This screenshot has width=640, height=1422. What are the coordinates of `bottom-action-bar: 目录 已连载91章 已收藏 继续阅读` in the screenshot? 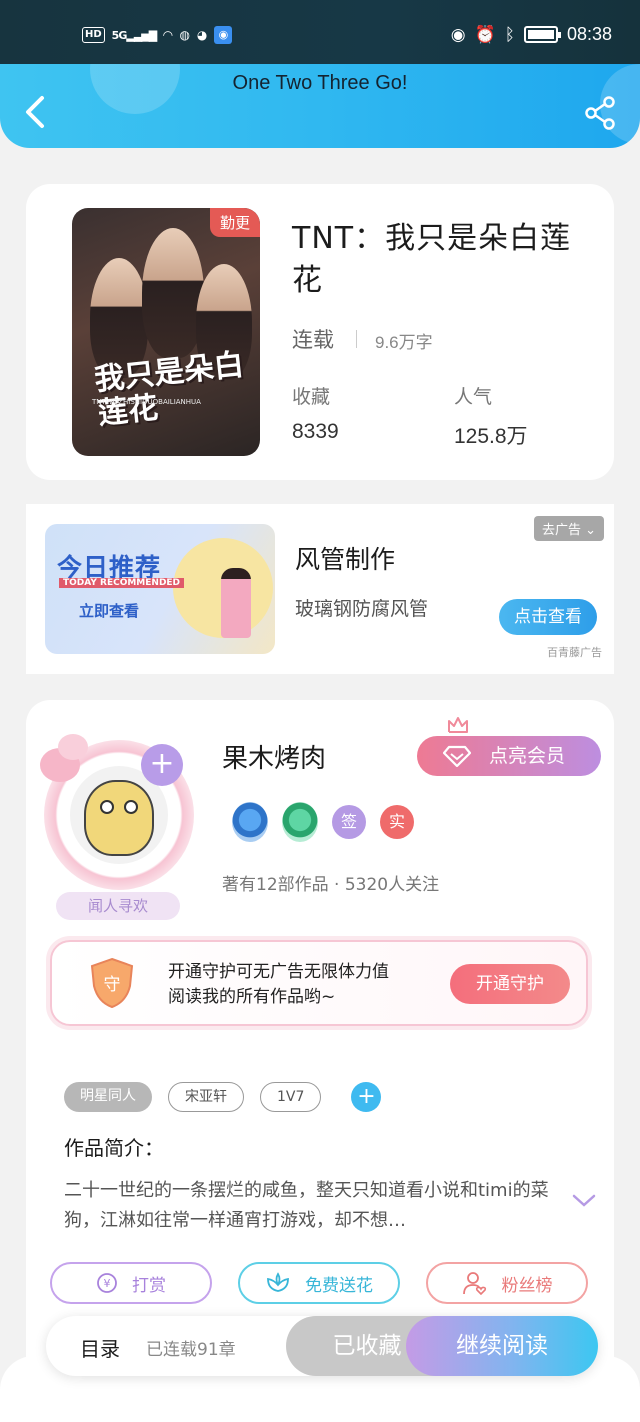 It's located at (322, 1346).